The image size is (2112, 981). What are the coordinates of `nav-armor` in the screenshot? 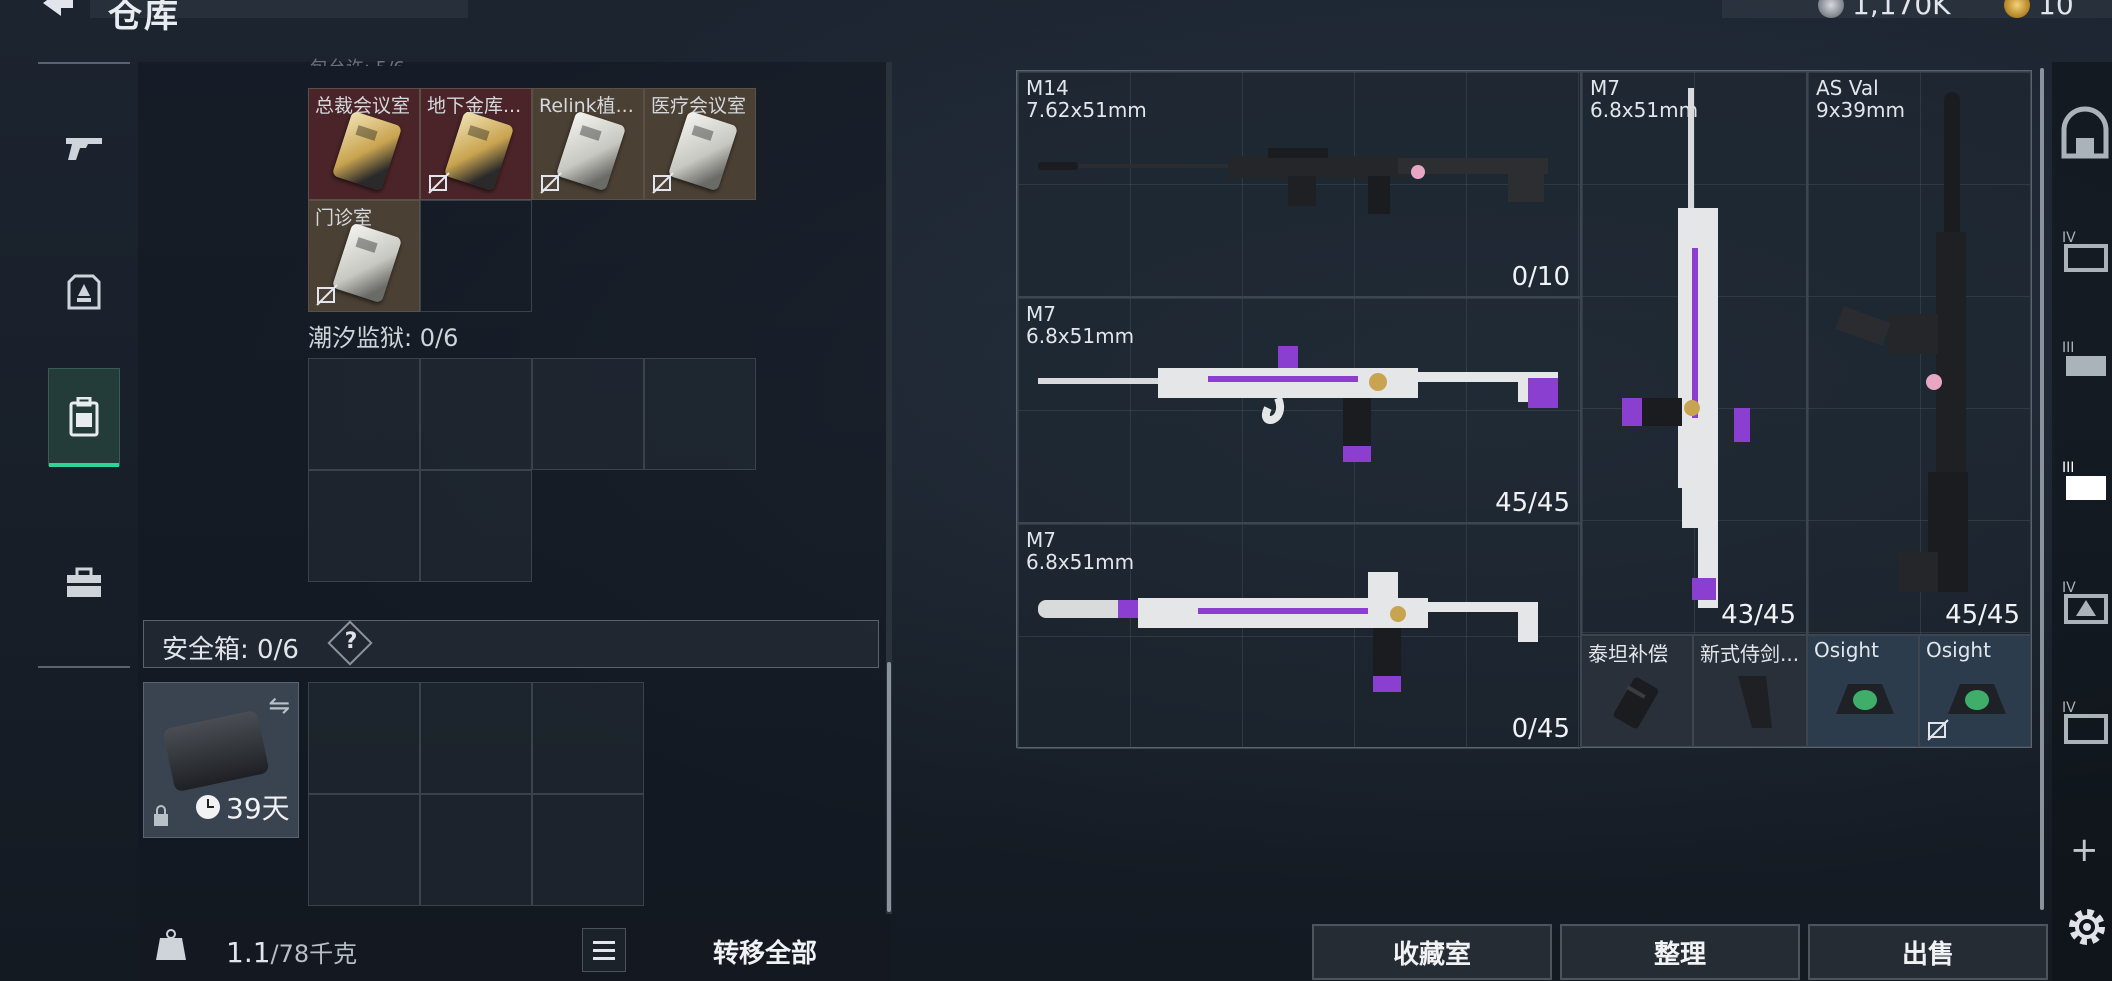 It's located at (84, 293).